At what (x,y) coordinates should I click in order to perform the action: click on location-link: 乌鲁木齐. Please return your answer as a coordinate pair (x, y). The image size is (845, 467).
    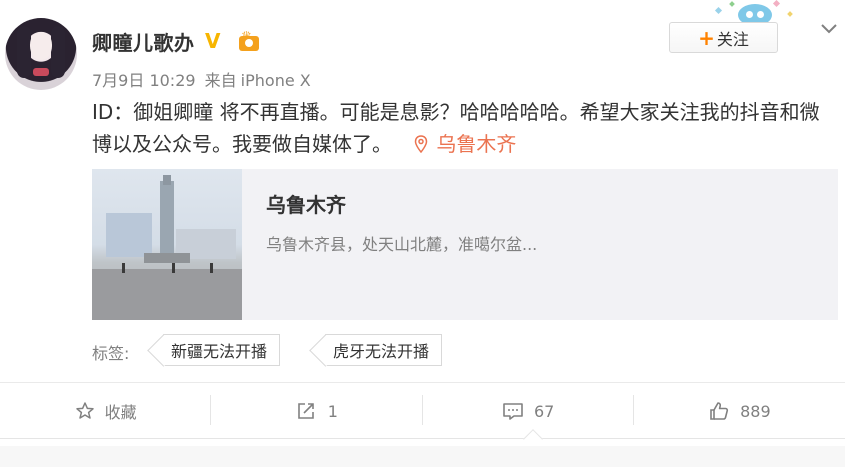
    Looking at the image, I should click on (465, 144).